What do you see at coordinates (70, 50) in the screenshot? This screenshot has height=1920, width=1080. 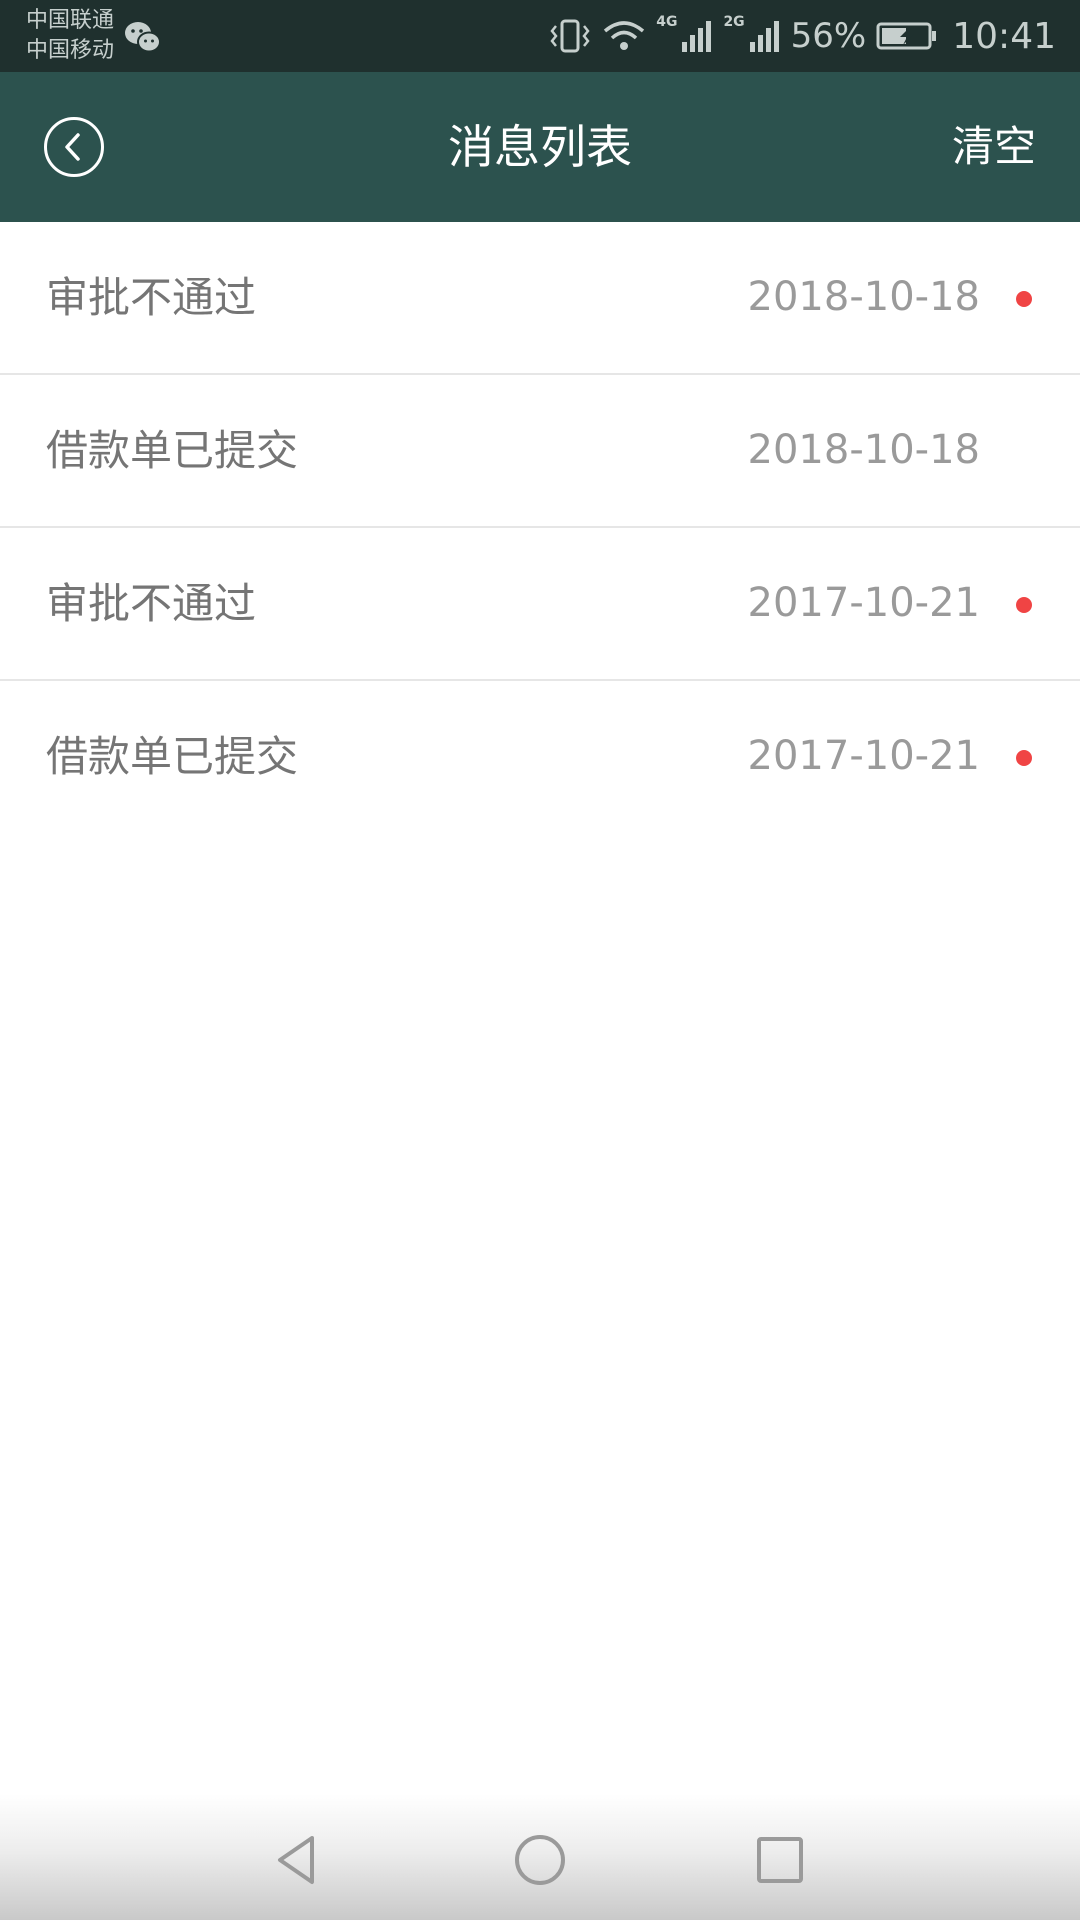 I see `carrier-2: 中国移动` at bounding box center [70, 50].